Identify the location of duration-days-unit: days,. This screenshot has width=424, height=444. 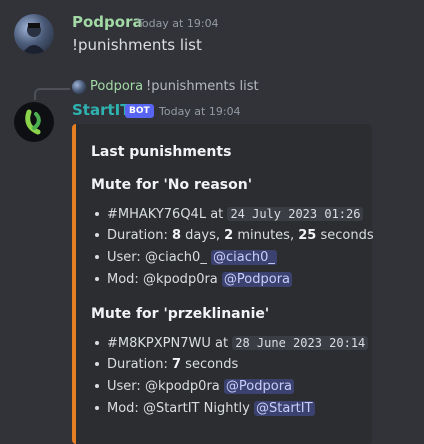
(202, 235).